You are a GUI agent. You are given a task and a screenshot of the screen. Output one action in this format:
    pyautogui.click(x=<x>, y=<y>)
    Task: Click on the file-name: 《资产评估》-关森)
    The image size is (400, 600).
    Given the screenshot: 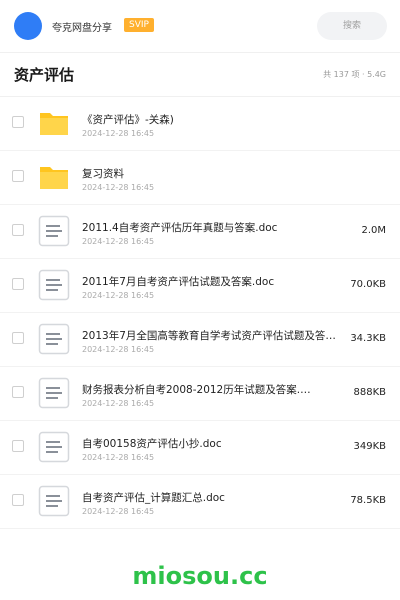 What is the action you would take?
    pyautogui.click(x=128, y=120)
    